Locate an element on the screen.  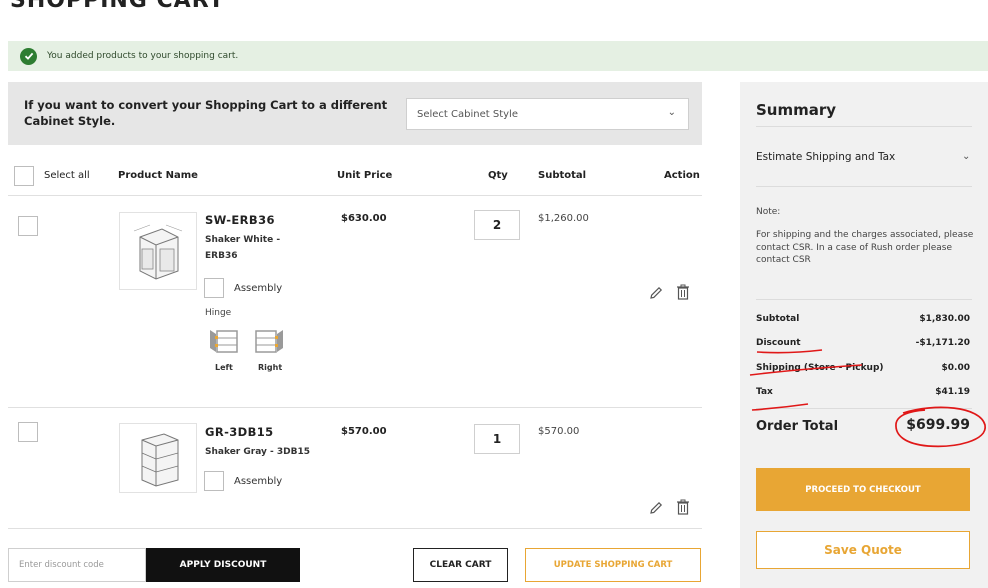
cabinet-style-select: Select Cabinet Style ⌄ is located at coordinates (547, 114).